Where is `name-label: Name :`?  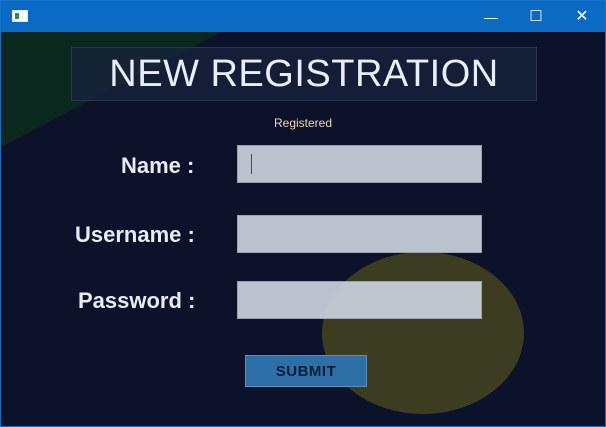
name-label: Name : is located at coordinates (158, 165).